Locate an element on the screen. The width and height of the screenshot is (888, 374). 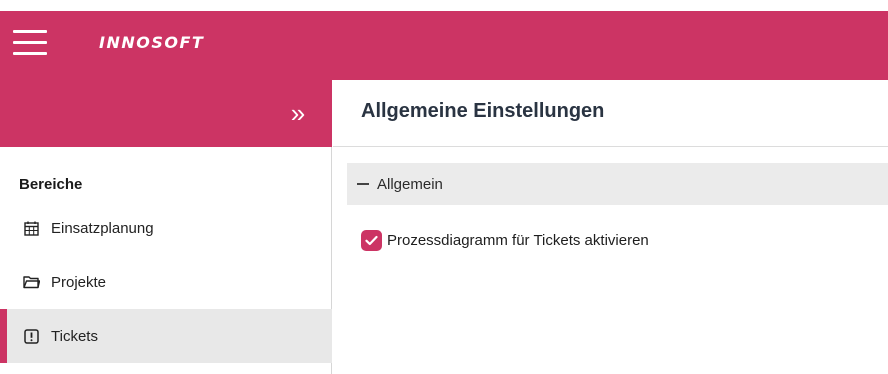
checkmark-icon is located at coordinates (371, 240).